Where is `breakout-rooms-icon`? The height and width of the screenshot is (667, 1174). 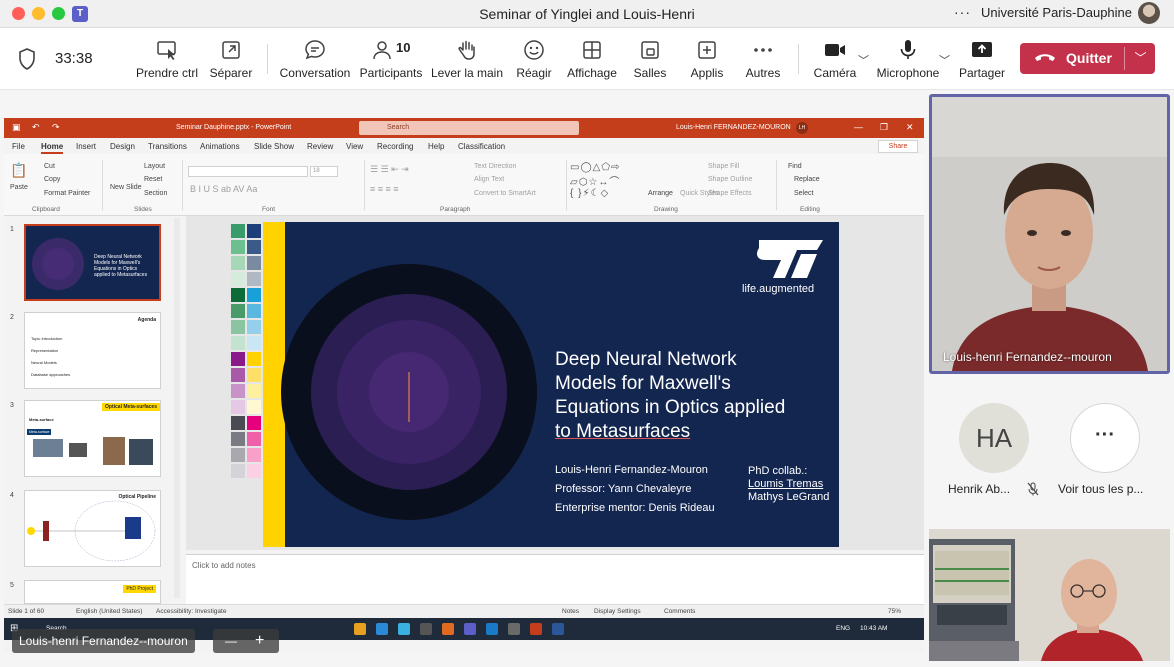 breakout-rooms-icon is located at coordinates (650, 50).